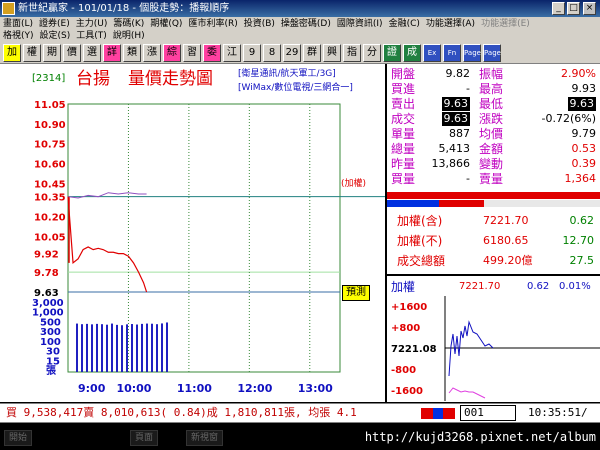  What do you see at coordinates (495, 348) in the screenshot?
I see `mini-index-chart: +1600 +800 7221.08 -800 -1600` at bounding box center [495, 348].